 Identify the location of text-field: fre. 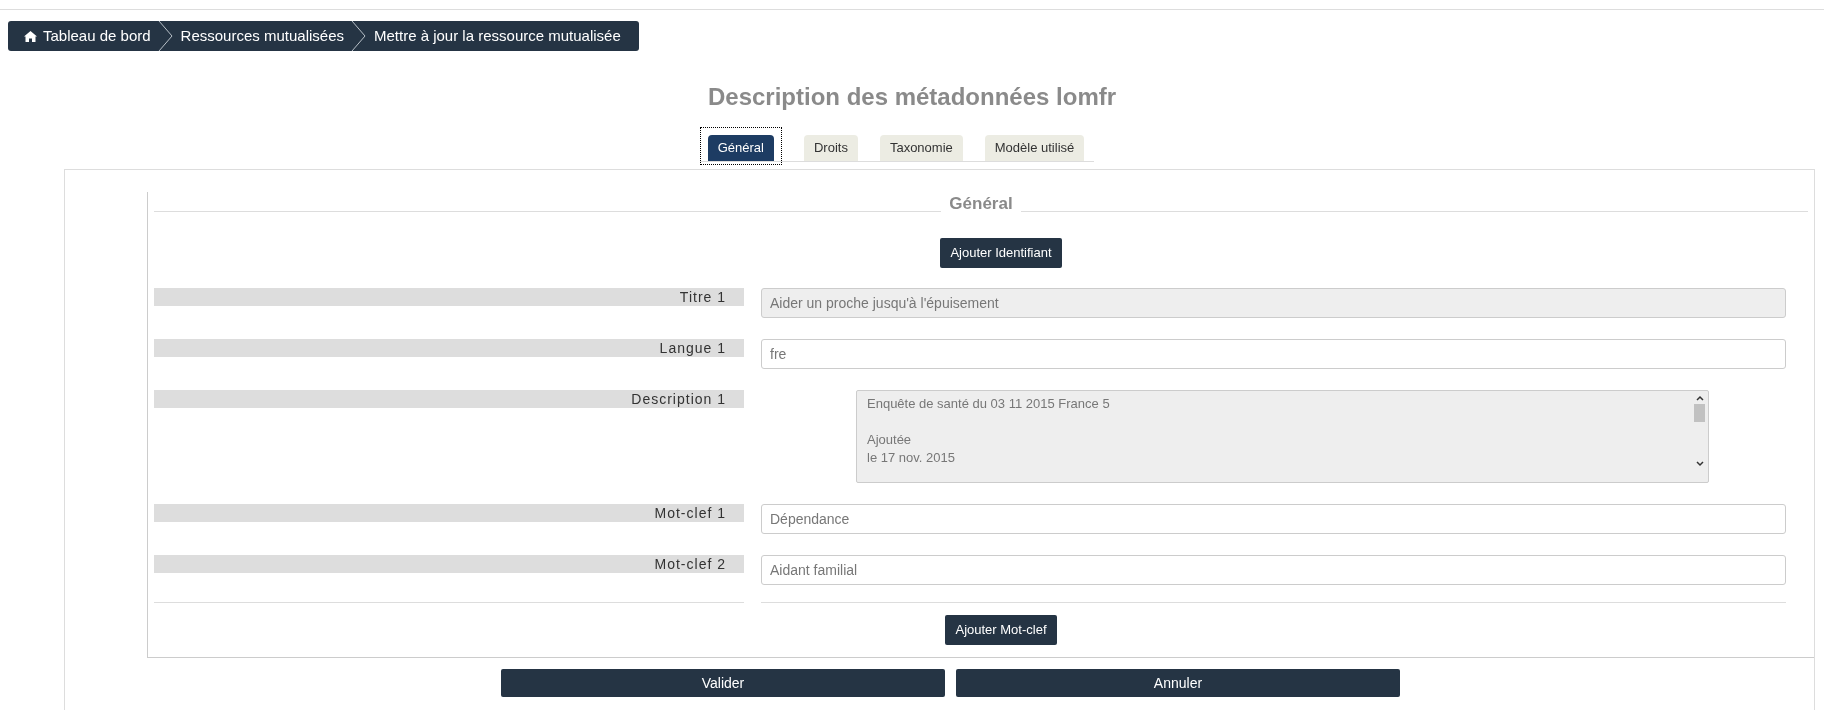
(1273, 354).